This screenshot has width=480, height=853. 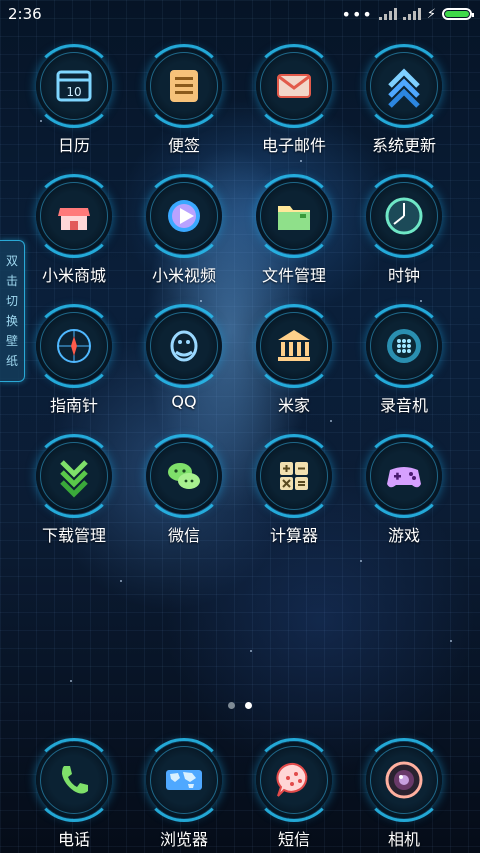 I want to click on app-wechat: 微信, so click(x=184, y=490).